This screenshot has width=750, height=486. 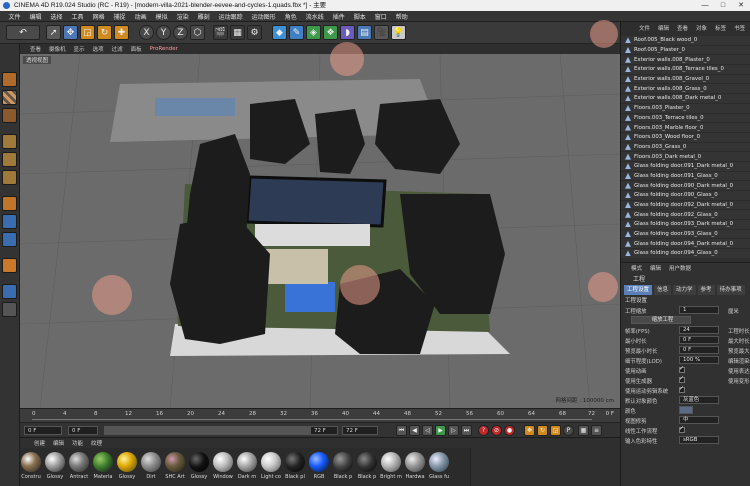 What do you see at coordinates (279, 32) in the screenshot?
I see `cube-icon: ◆` at bounding box center [279, 32].